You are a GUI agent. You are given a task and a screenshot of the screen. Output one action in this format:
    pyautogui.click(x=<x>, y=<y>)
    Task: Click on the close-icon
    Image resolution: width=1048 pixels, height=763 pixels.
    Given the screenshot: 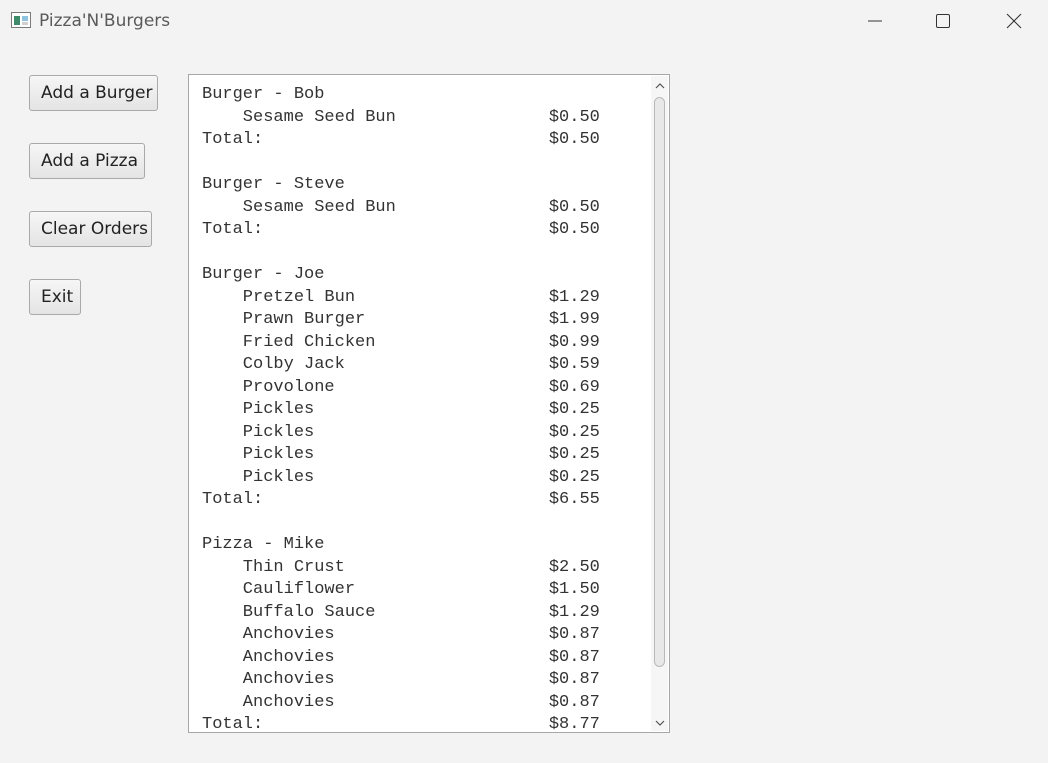 What is the action you would take?
    pyautogui.click(x=1014, y=21)
    